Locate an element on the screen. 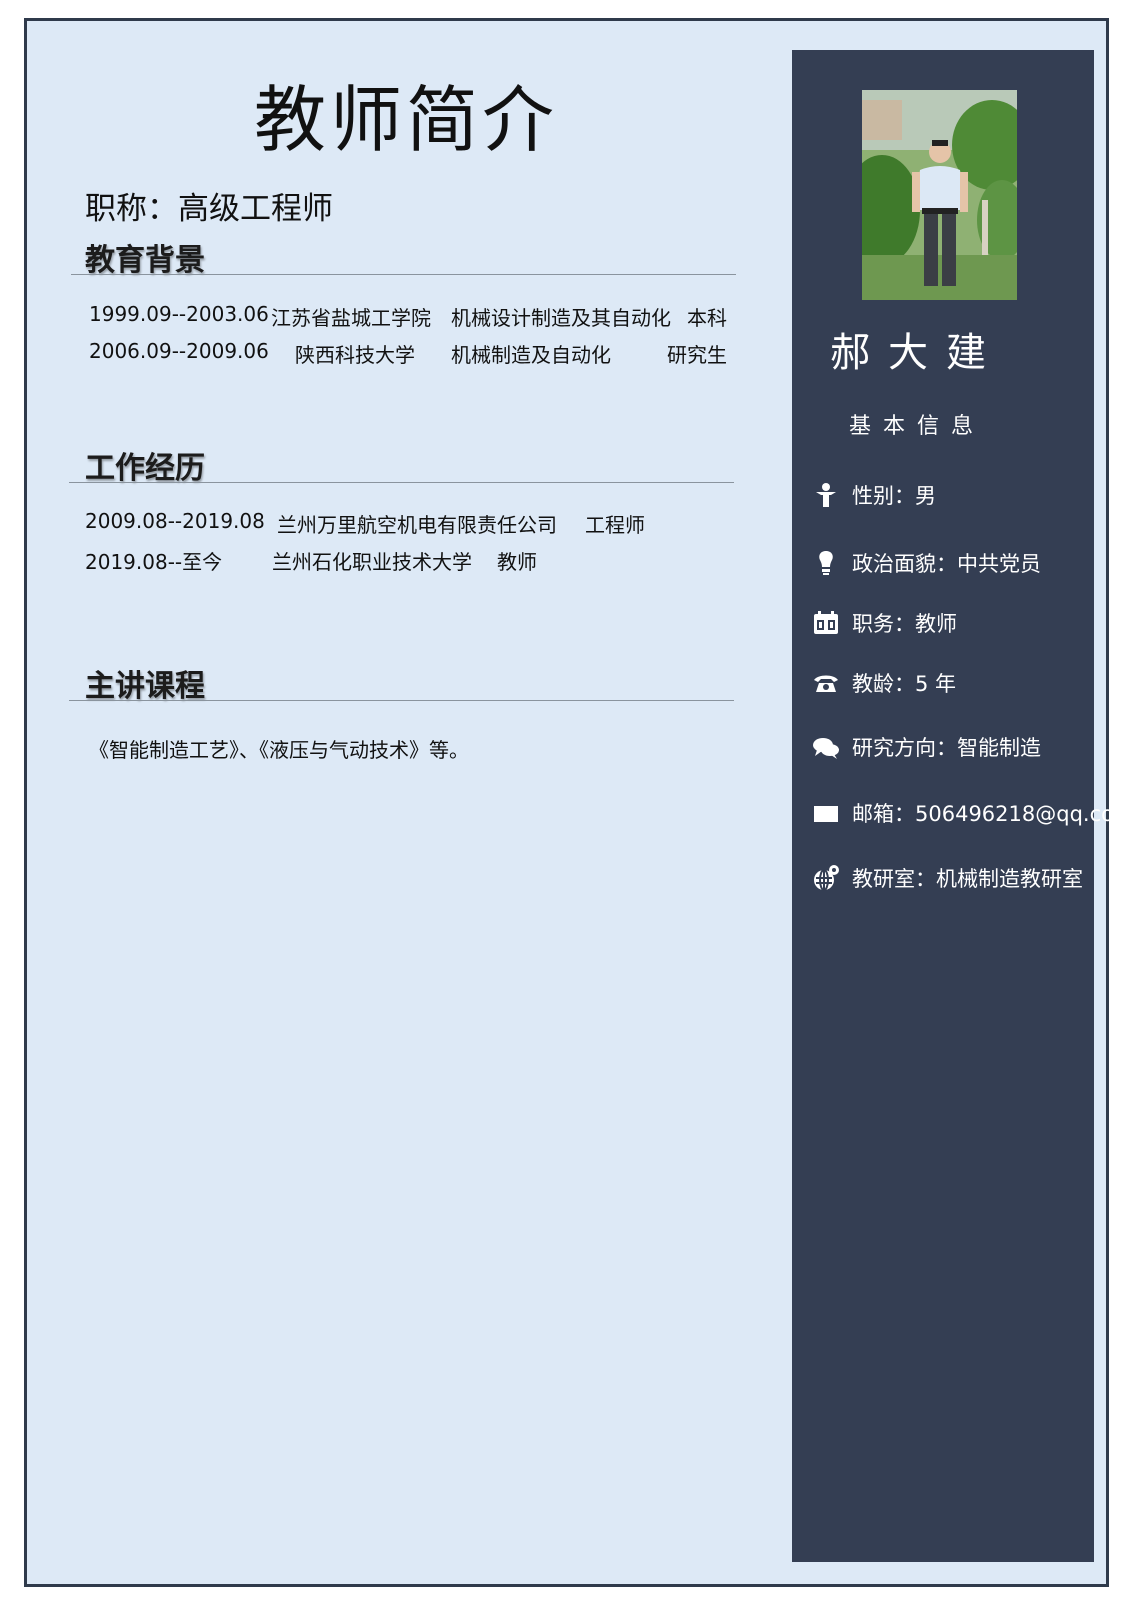  courses-divider is located at coordinates (401, 700).